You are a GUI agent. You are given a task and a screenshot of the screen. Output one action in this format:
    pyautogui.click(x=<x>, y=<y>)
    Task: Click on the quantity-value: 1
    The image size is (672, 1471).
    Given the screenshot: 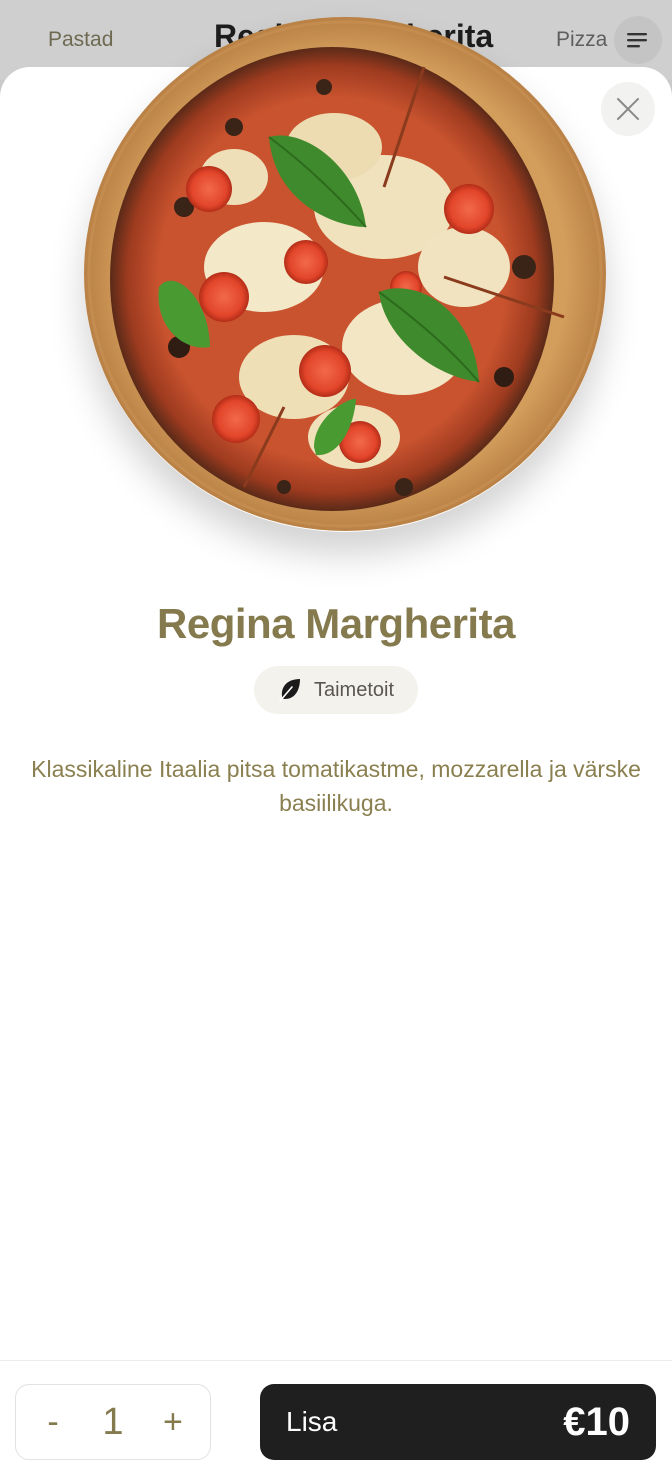 What is the action you would take?
    pyautogui.click(x=113, y=1421)
    